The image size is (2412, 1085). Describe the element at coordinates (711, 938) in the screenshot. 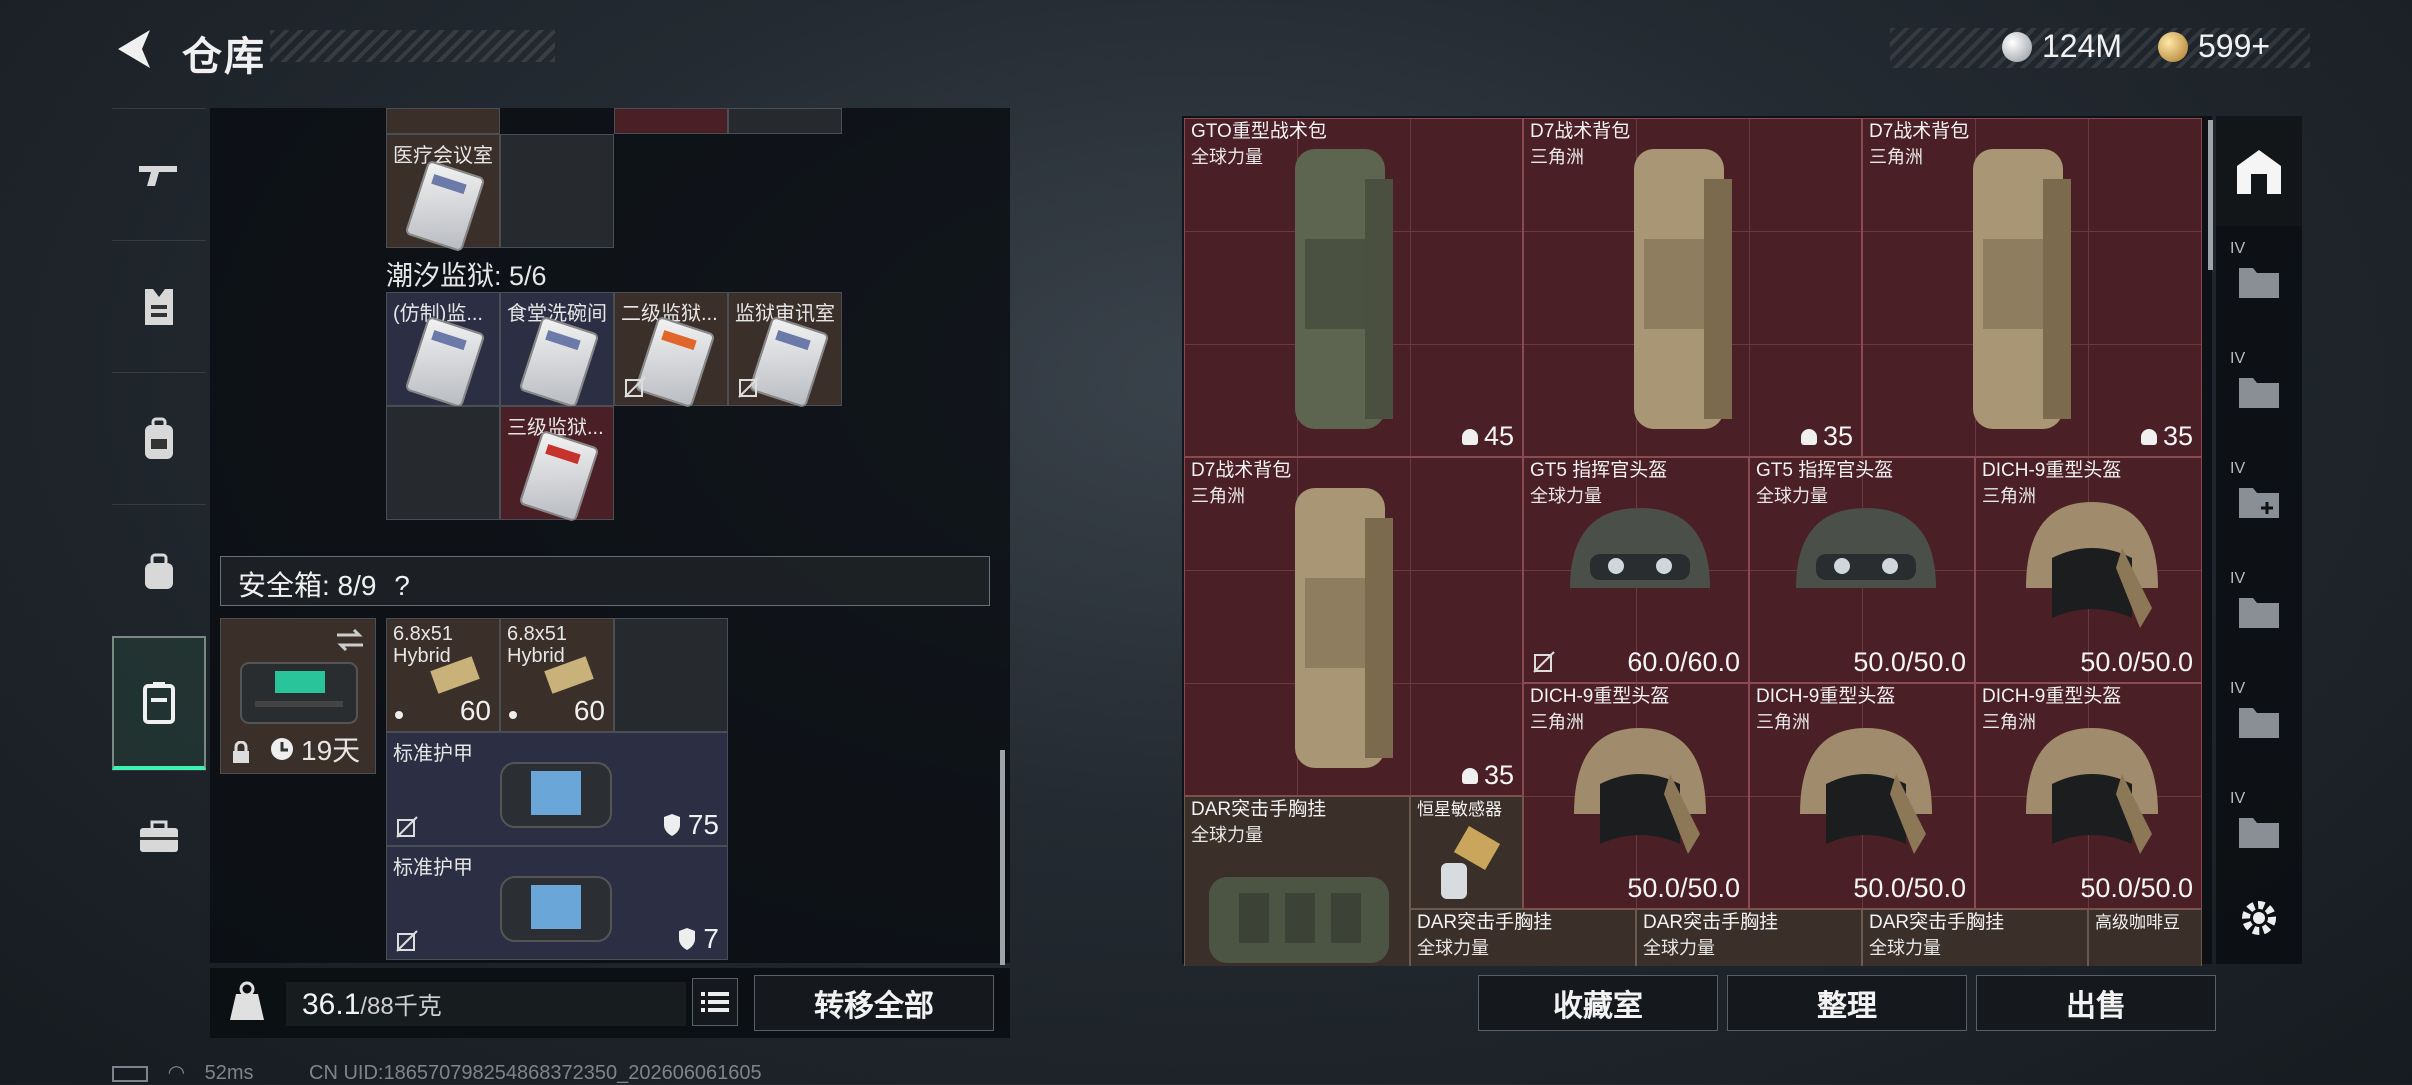

I see `armor-durability-value: 7` at that location.